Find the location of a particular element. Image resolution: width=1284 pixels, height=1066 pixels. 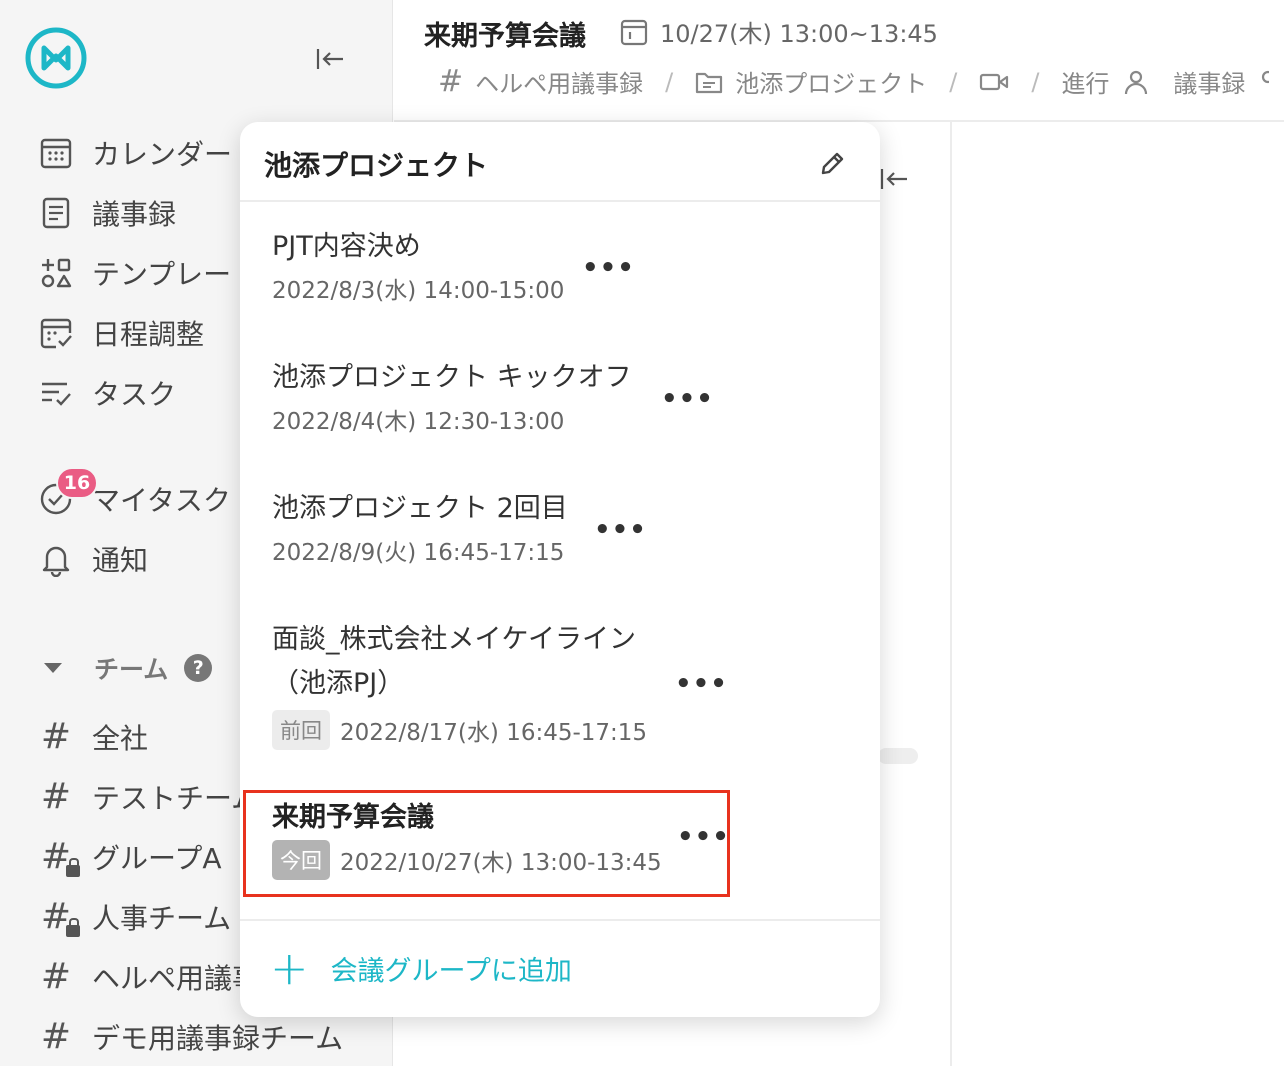

team-item: # デモ用議事録チーム is located at coordinates (190, 1037).